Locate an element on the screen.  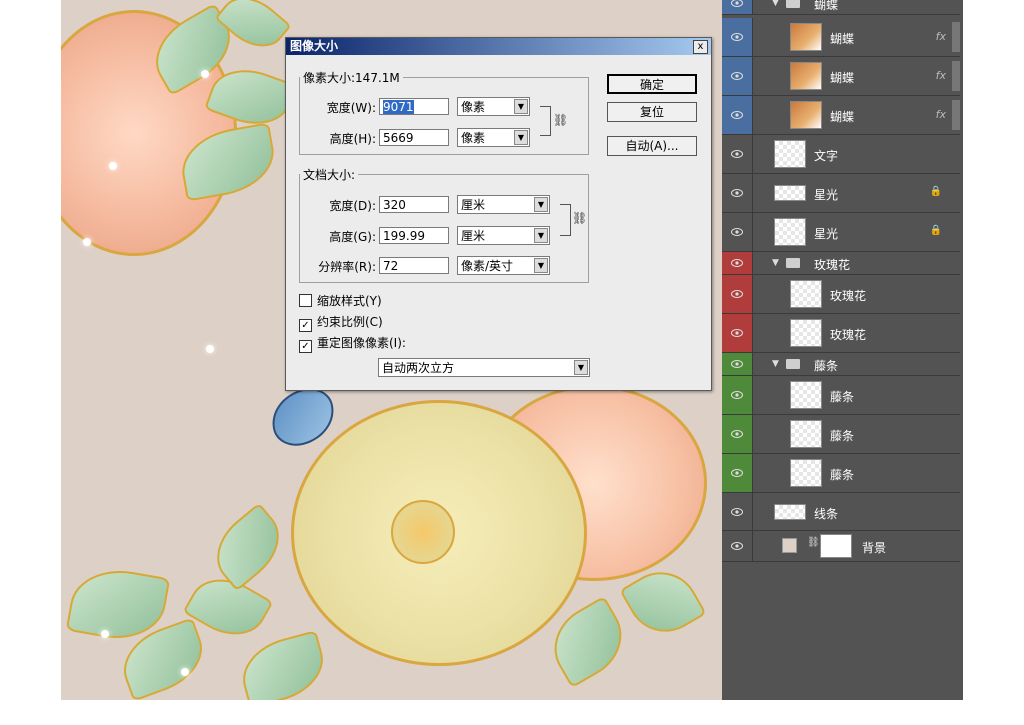
butterfly is located at coordinates (303, 417).